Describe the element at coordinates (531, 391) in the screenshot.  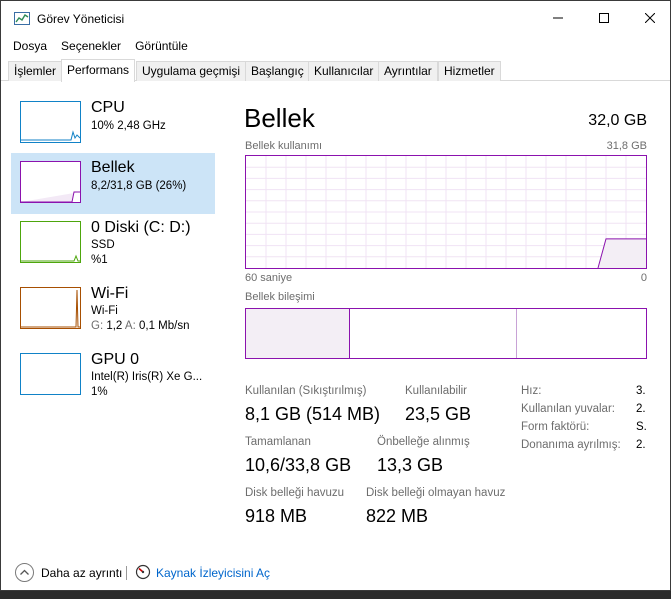
I see `speed-label: Hız:` at that location.